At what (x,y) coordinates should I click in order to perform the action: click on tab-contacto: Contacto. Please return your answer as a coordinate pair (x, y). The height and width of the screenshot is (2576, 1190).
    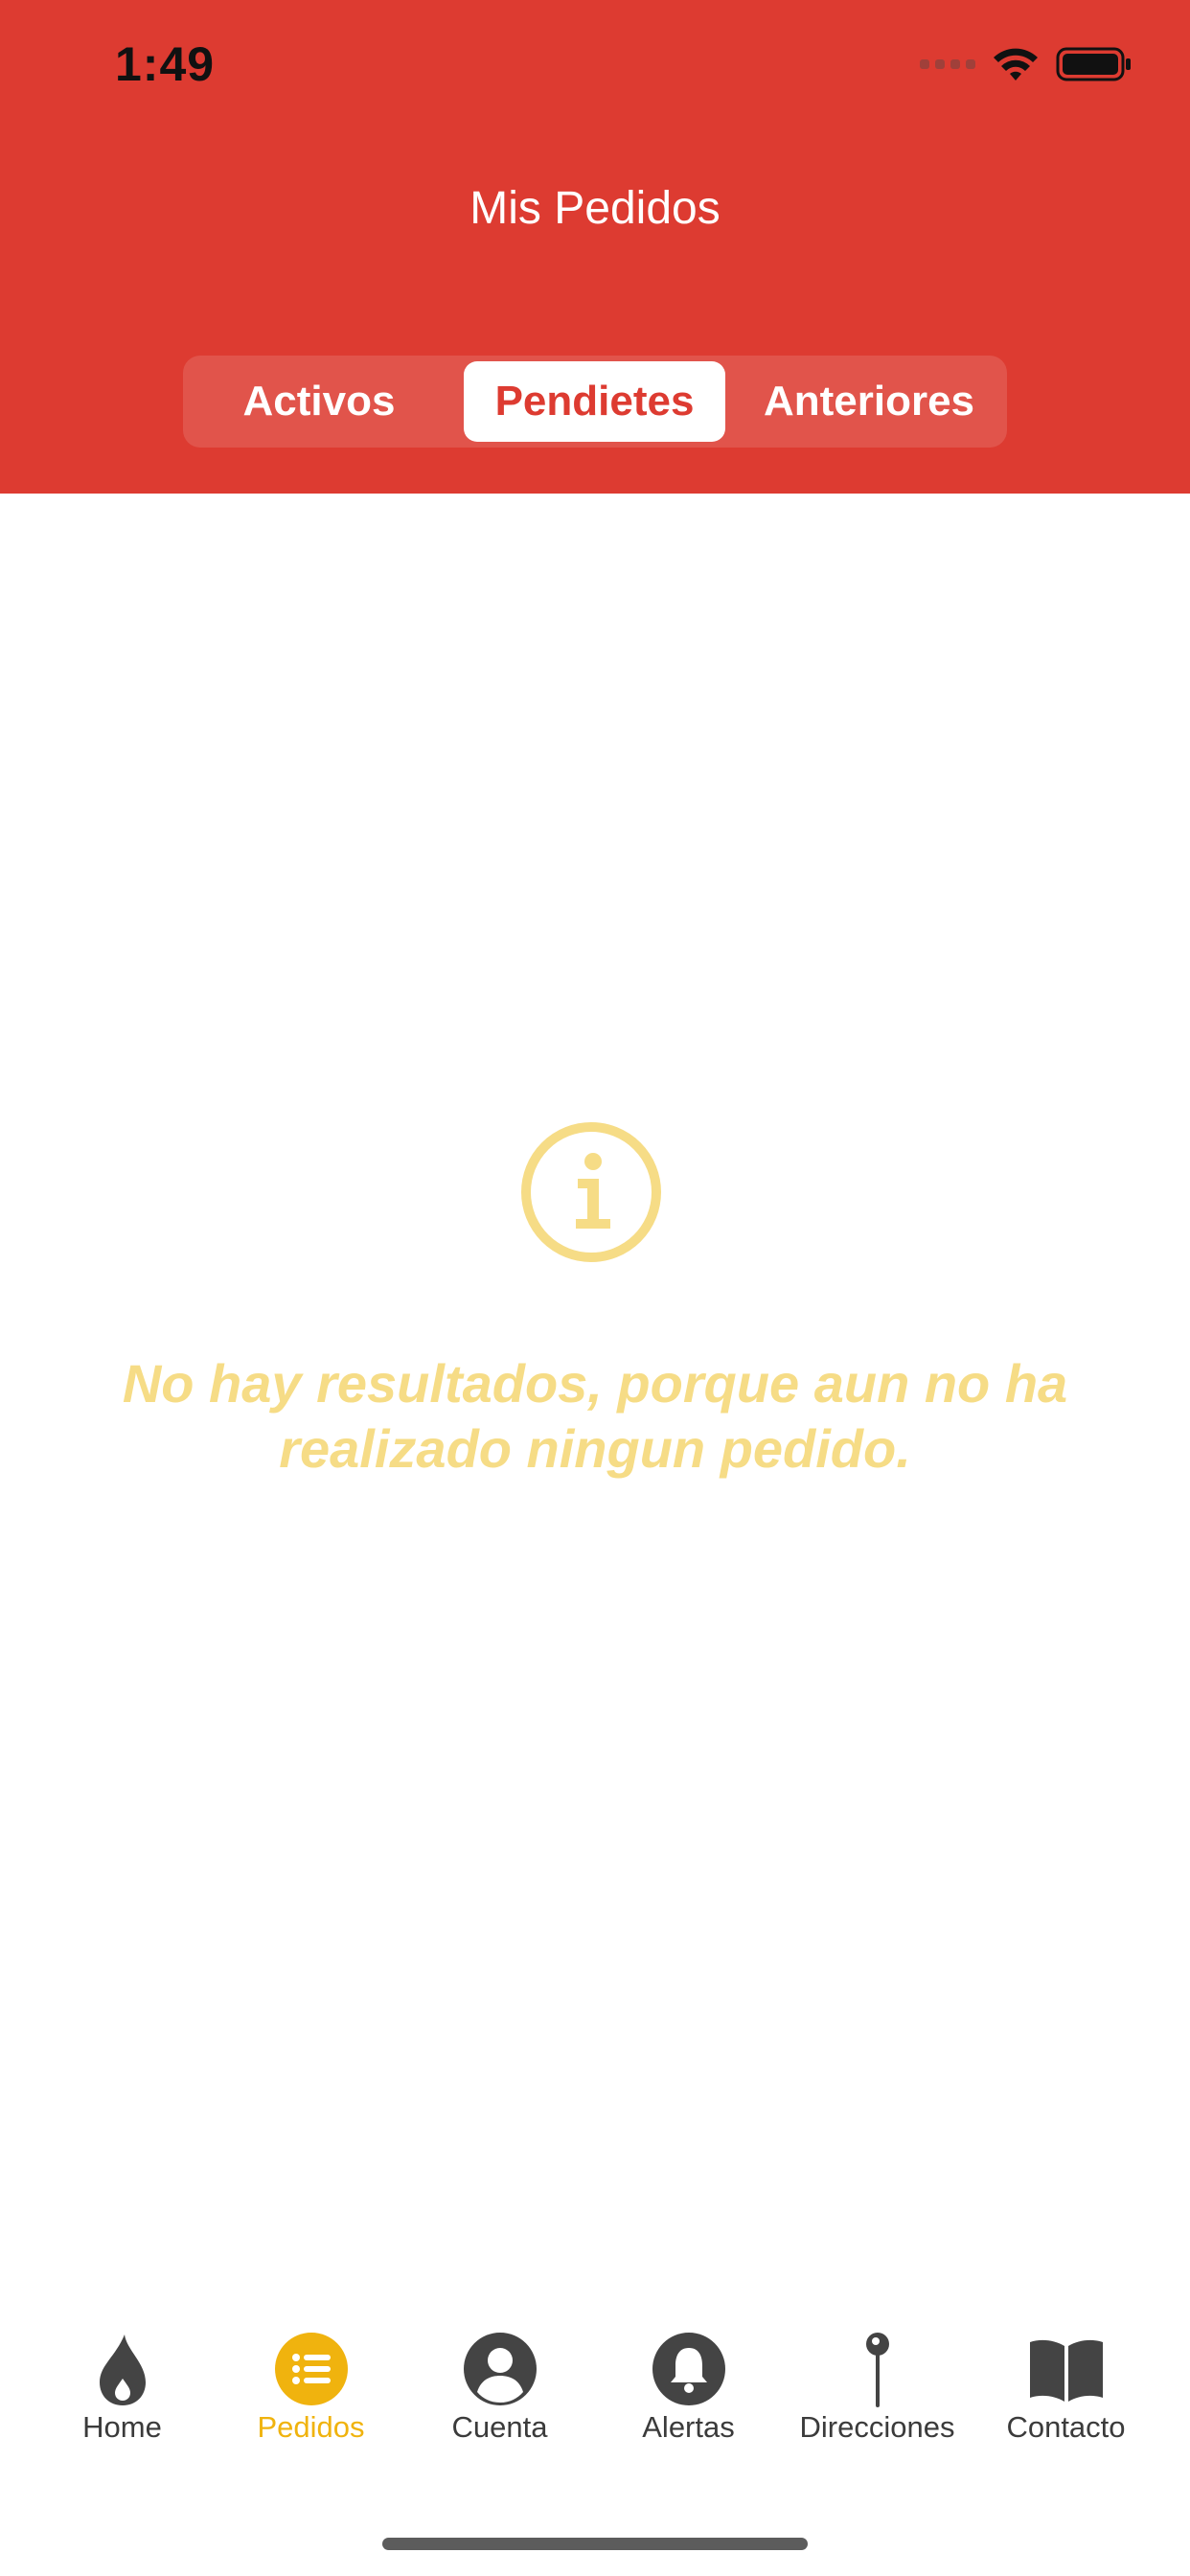
    Looking at the image, I should click on (1066, 2391).